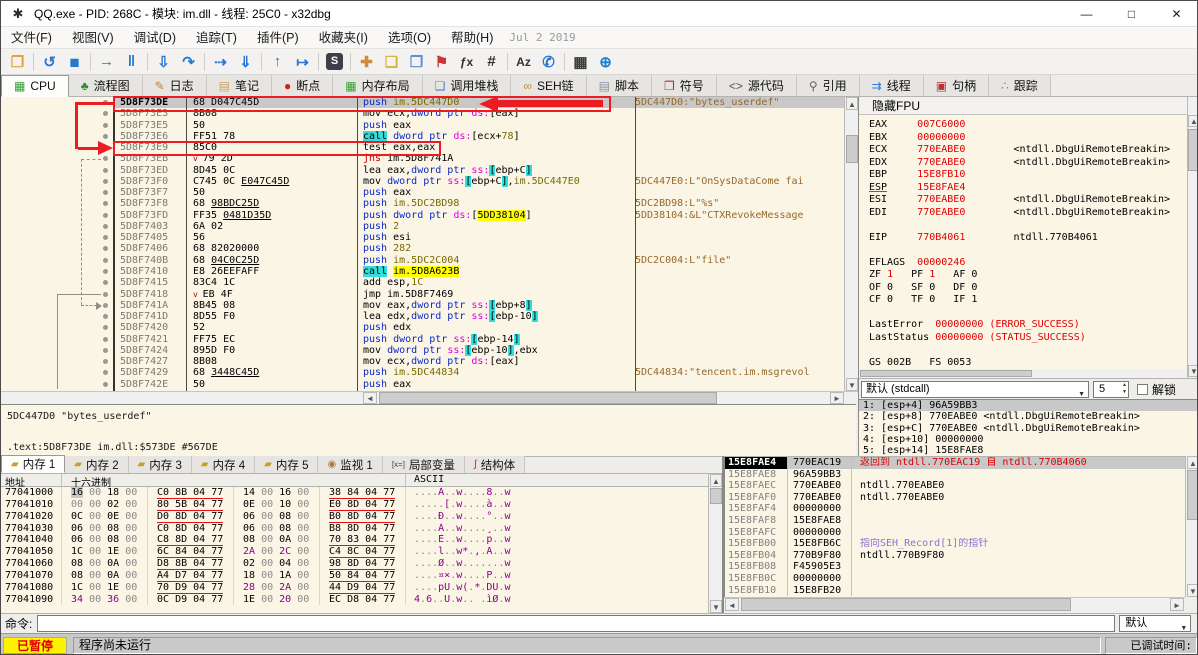 The image size is (1198, 655). Describe the element at coordinates (576, 623) in the screenshot. I see `command-input` at that location.